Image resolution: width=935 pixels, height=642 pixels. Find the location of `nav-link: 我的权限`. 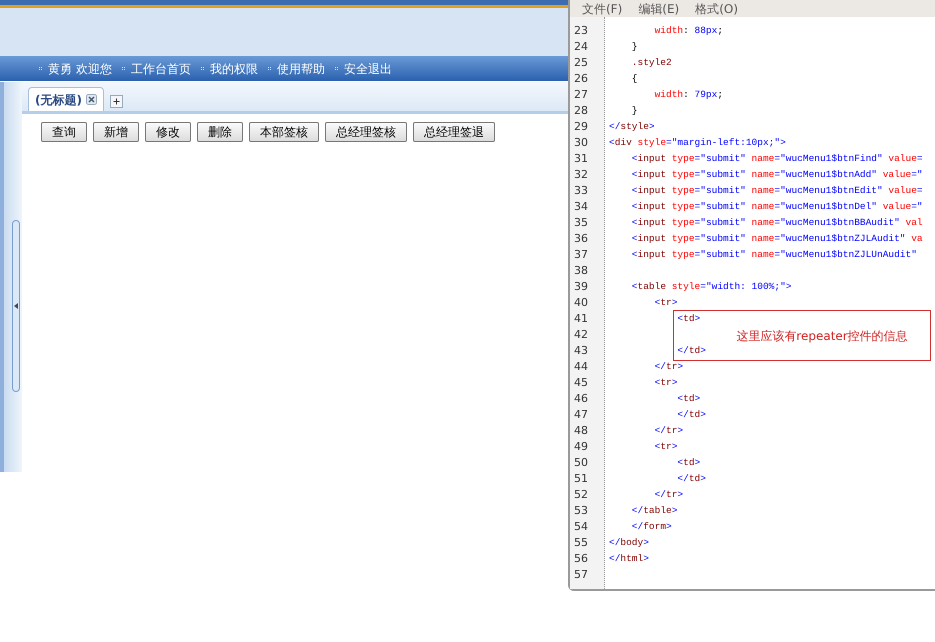

nav-link: 我的权限 is located at coordinates (234, 69).